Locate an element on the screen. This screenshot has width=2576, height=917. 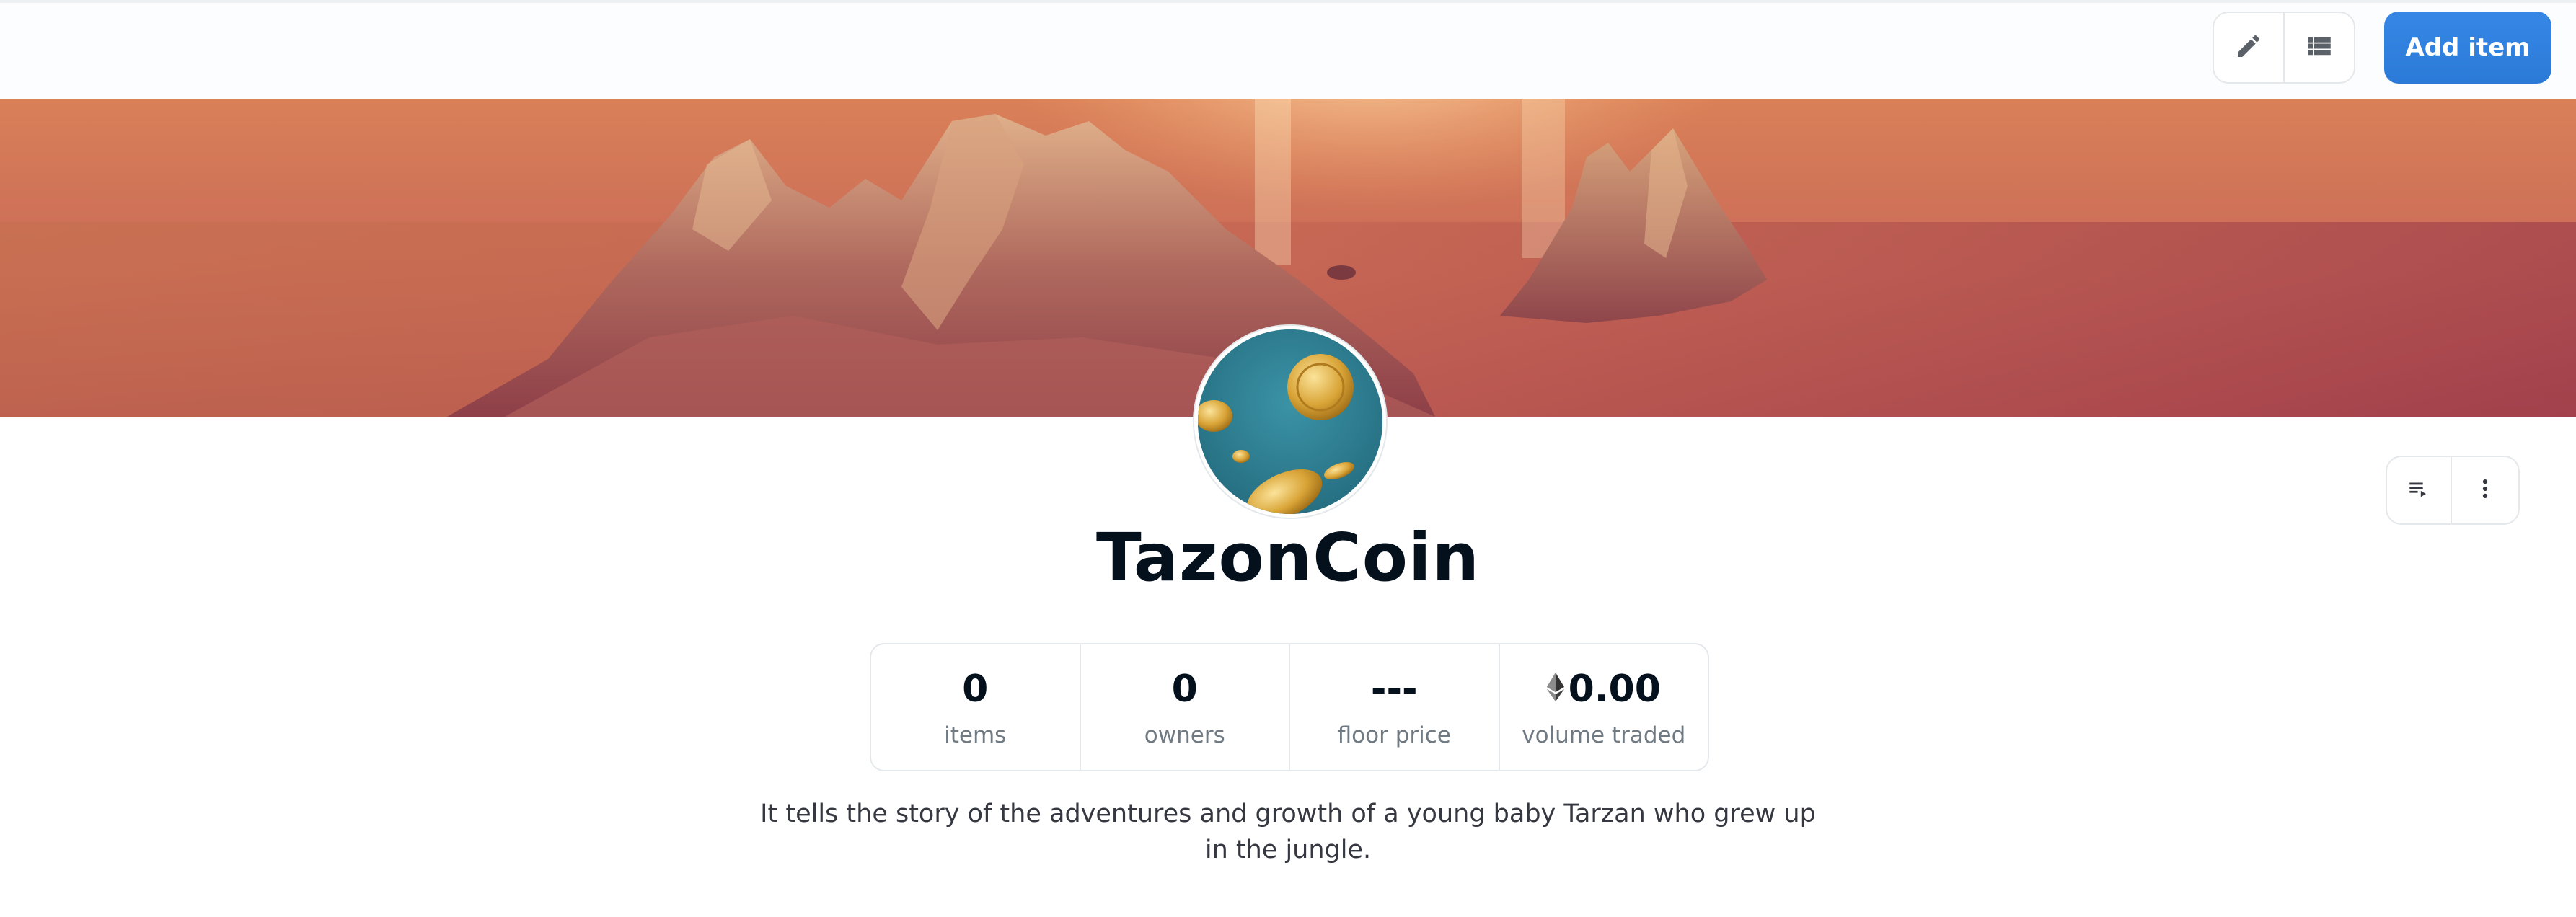
playlist-icon is located at coordinates (2419, 490).